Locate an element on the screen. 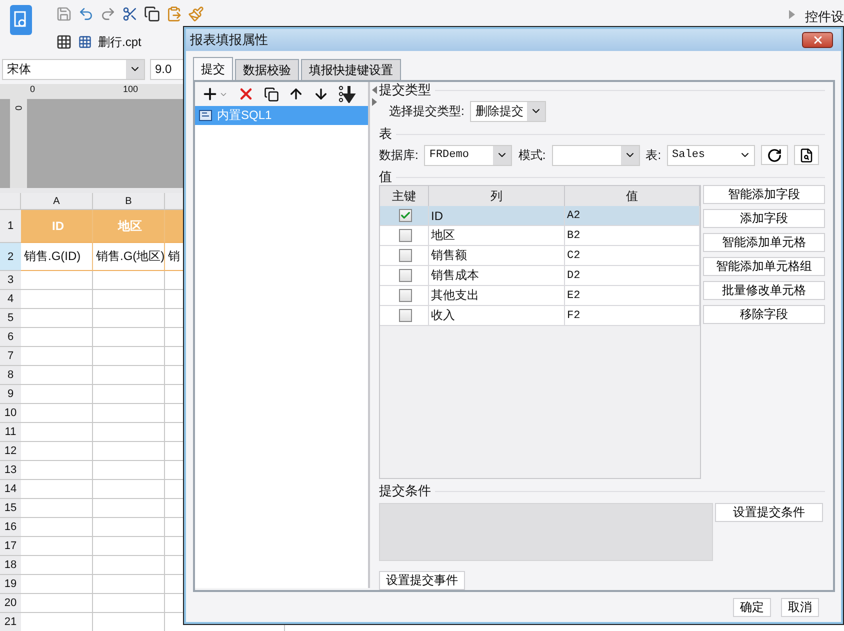 The image size is (844, 631). table-row: 销售成本 D2 is located at coordinates (540, 276).